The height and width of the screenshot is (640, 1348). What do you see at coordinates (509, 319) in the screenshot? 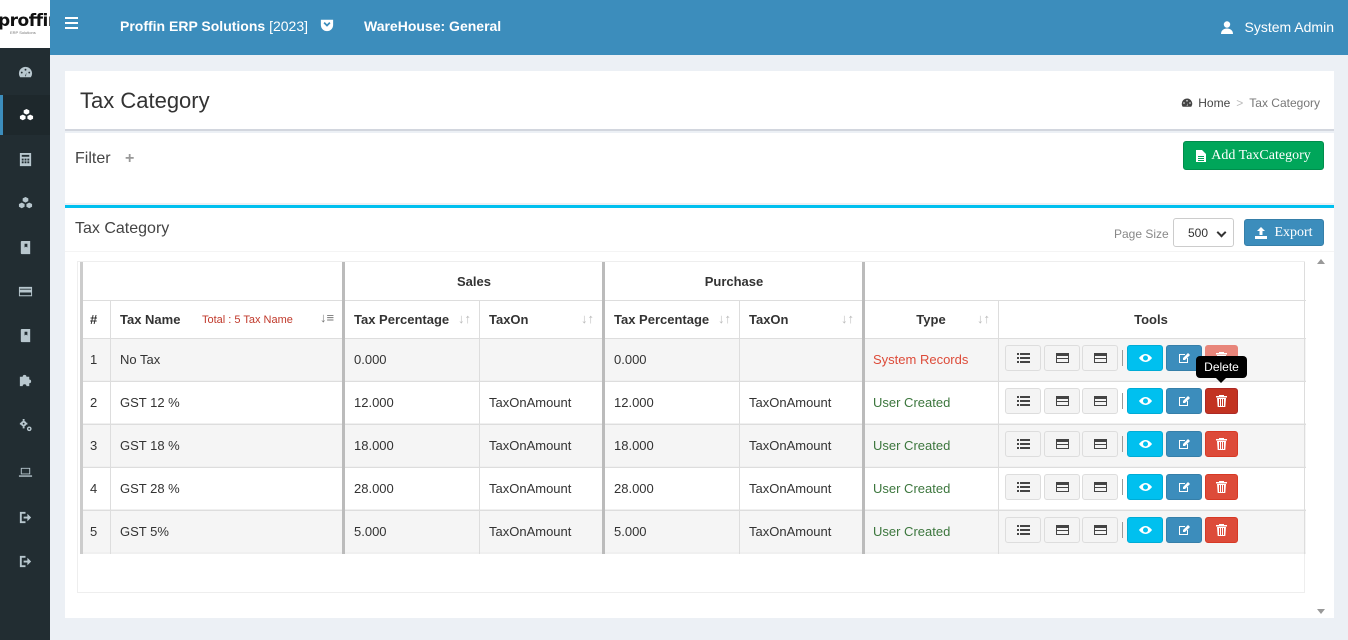
I see `col-header-sales-taxon: TaxOn` at bounding box center [509, 319].